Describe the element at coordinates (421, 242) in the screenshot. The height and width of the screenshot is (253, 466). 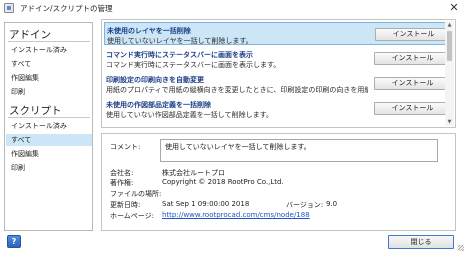
I see `close-button: 閉じる` at that location.